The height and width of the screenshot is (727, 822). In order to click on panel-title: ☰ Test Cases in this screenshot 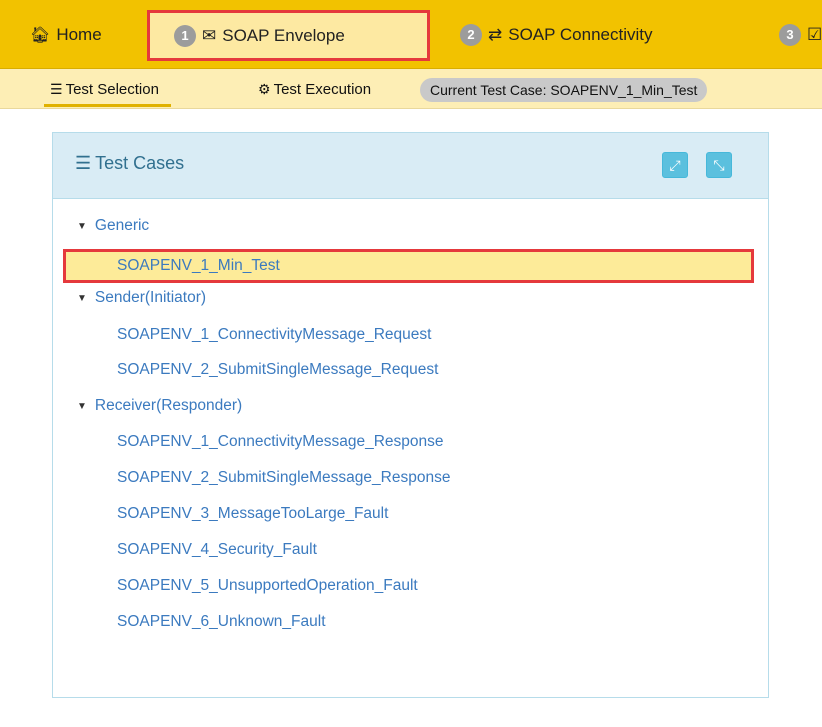, I will do `click(129, 163)`.